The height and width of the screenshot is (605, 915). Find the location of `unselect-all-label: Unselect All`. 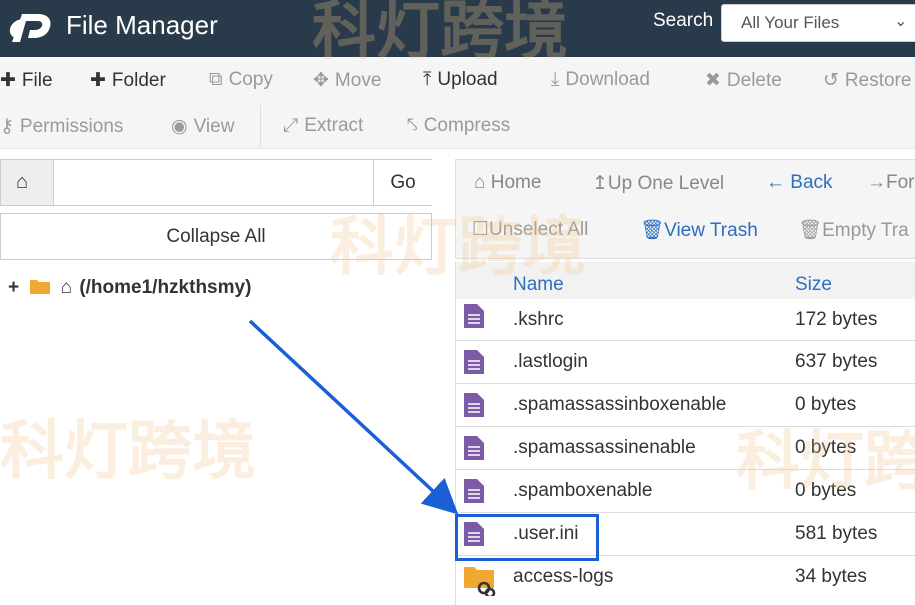

unselect-all-label: Unselect All is located at coordinates (539, 229).